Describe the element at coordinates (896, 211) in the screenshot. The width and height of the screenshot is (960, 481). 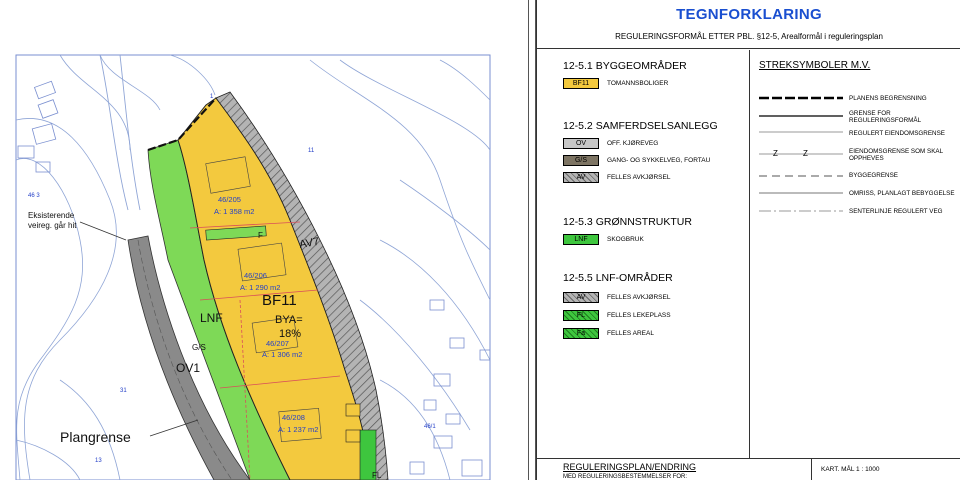
I see `symbol-label: SENTERLINJE REGULERT VEG` at that location.